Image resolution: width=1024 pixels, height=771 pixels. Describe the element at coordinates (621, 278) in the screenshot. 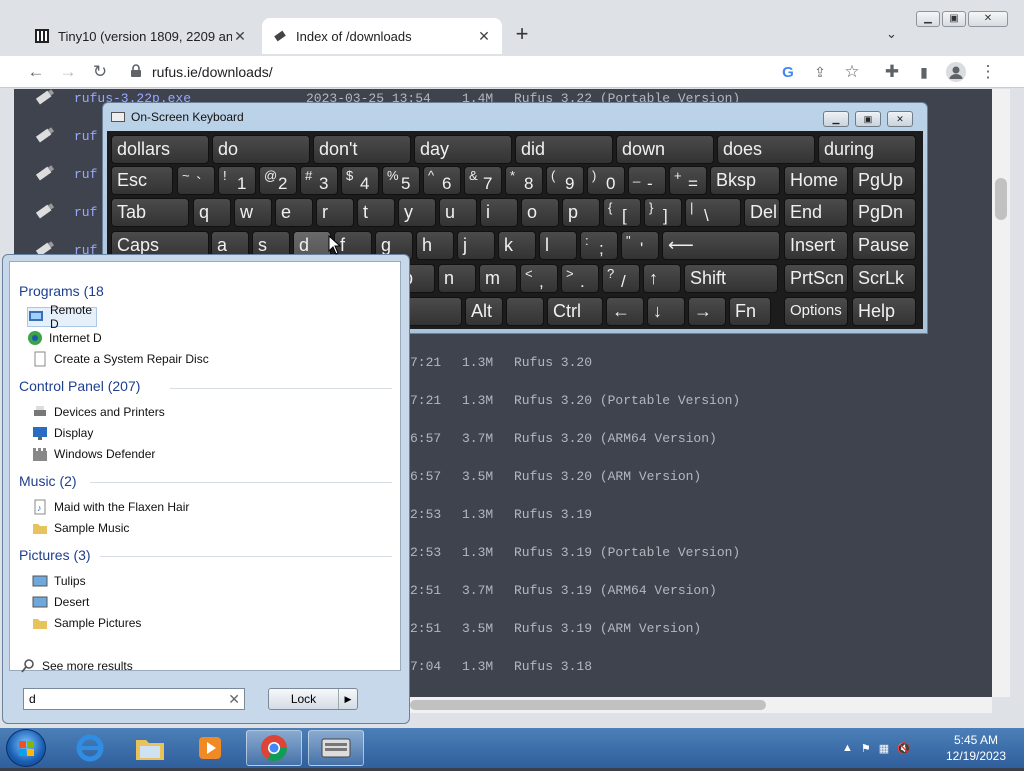

I see `key-symbol: ? /` at that location.